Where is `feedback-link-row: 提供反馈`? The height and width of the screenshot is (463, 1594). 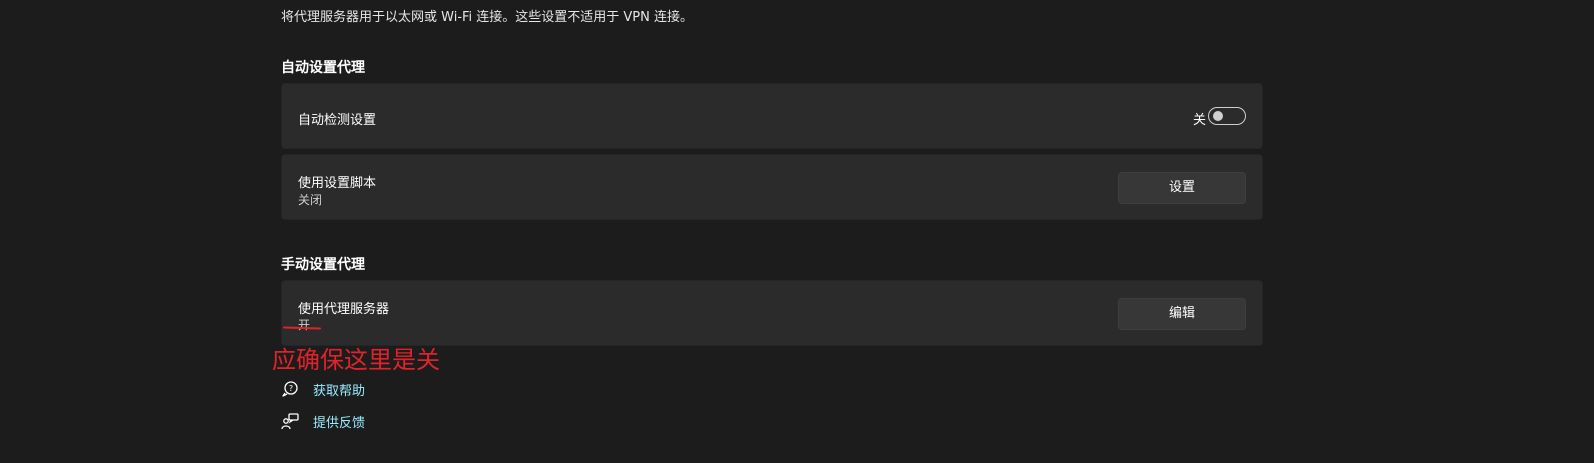 feedback-link-row: 提供反馈 is located at coordinates (323, 421).